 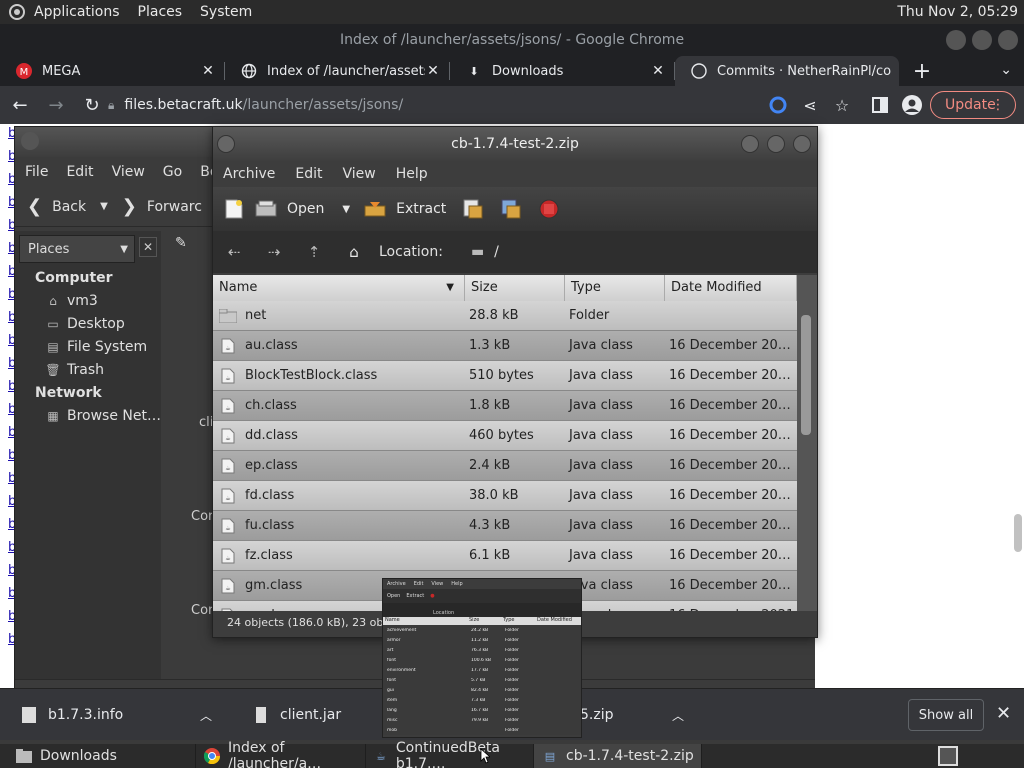 What do you see at coordinates (249, 174) in the screenshot?
I see `archive-menu: Archive` at bounding box center [249, 174].